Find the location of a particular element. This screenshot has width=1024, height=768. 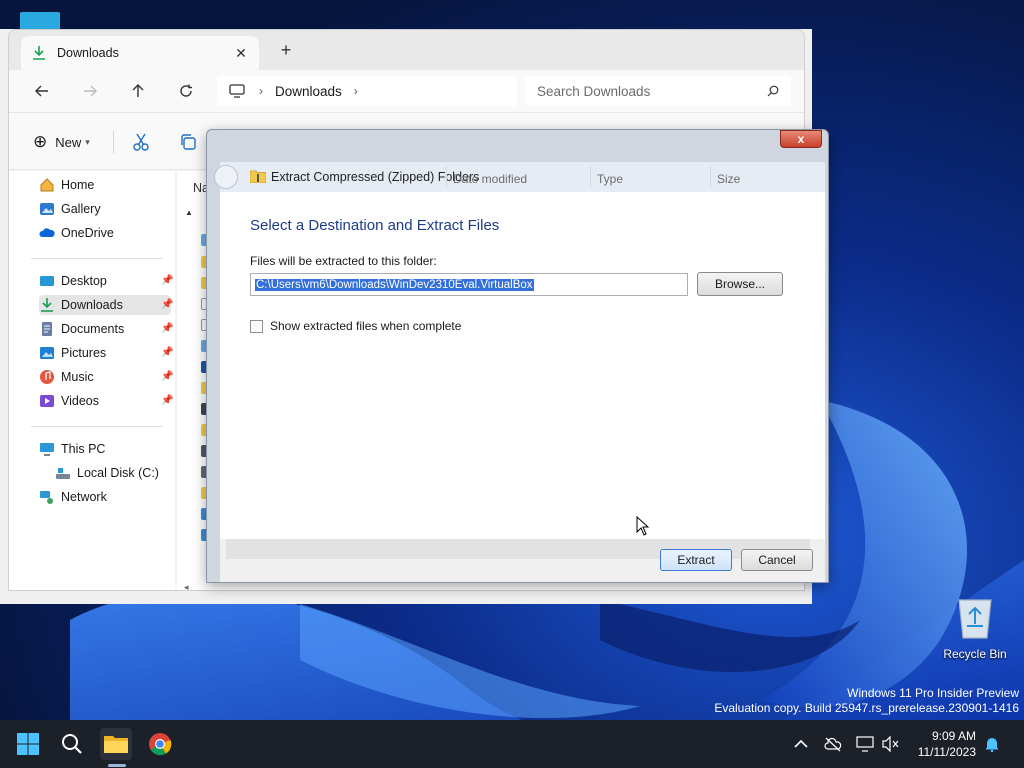

show-hidden-icons-button is located at coordinates (801, 744).